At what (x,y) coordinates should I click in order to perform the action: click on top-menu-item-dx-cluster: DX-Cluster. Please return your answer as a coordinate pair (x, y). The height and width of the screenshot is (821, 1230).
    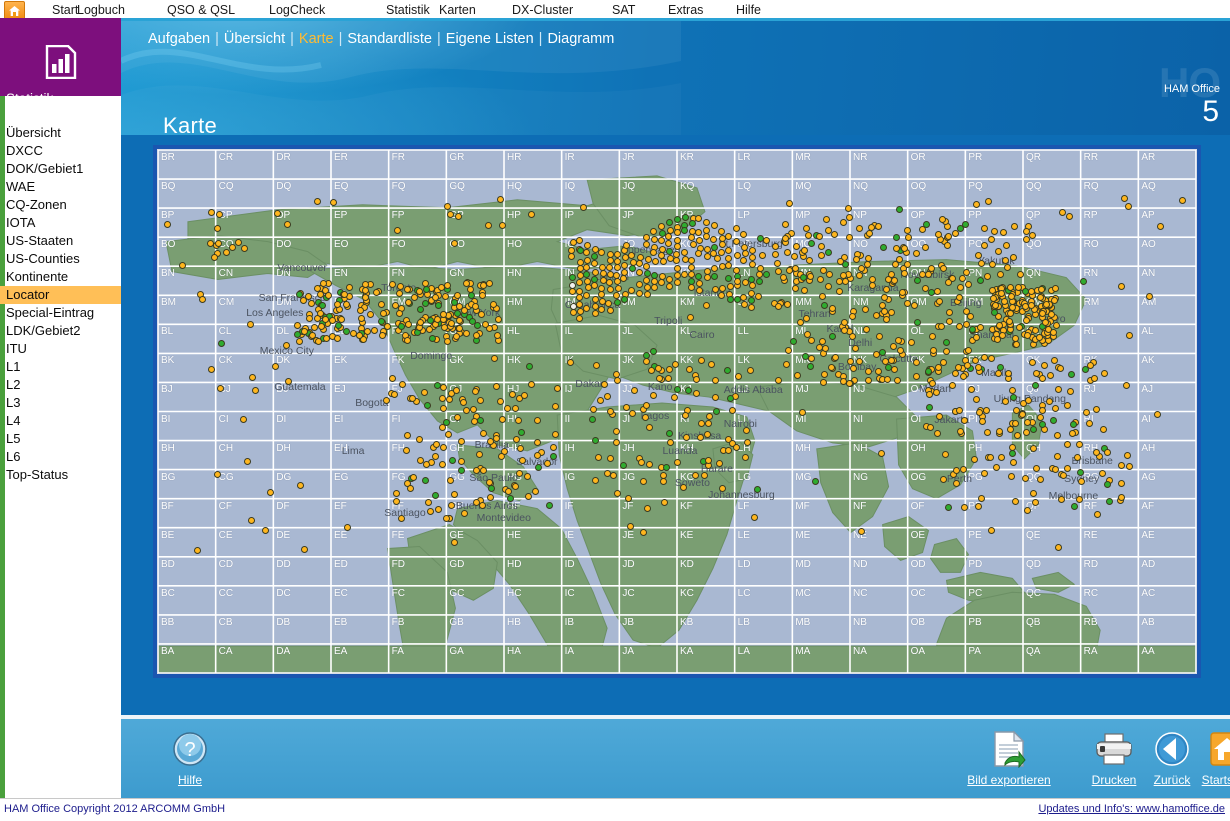
    Looking at the image, I should click on (542, 10).